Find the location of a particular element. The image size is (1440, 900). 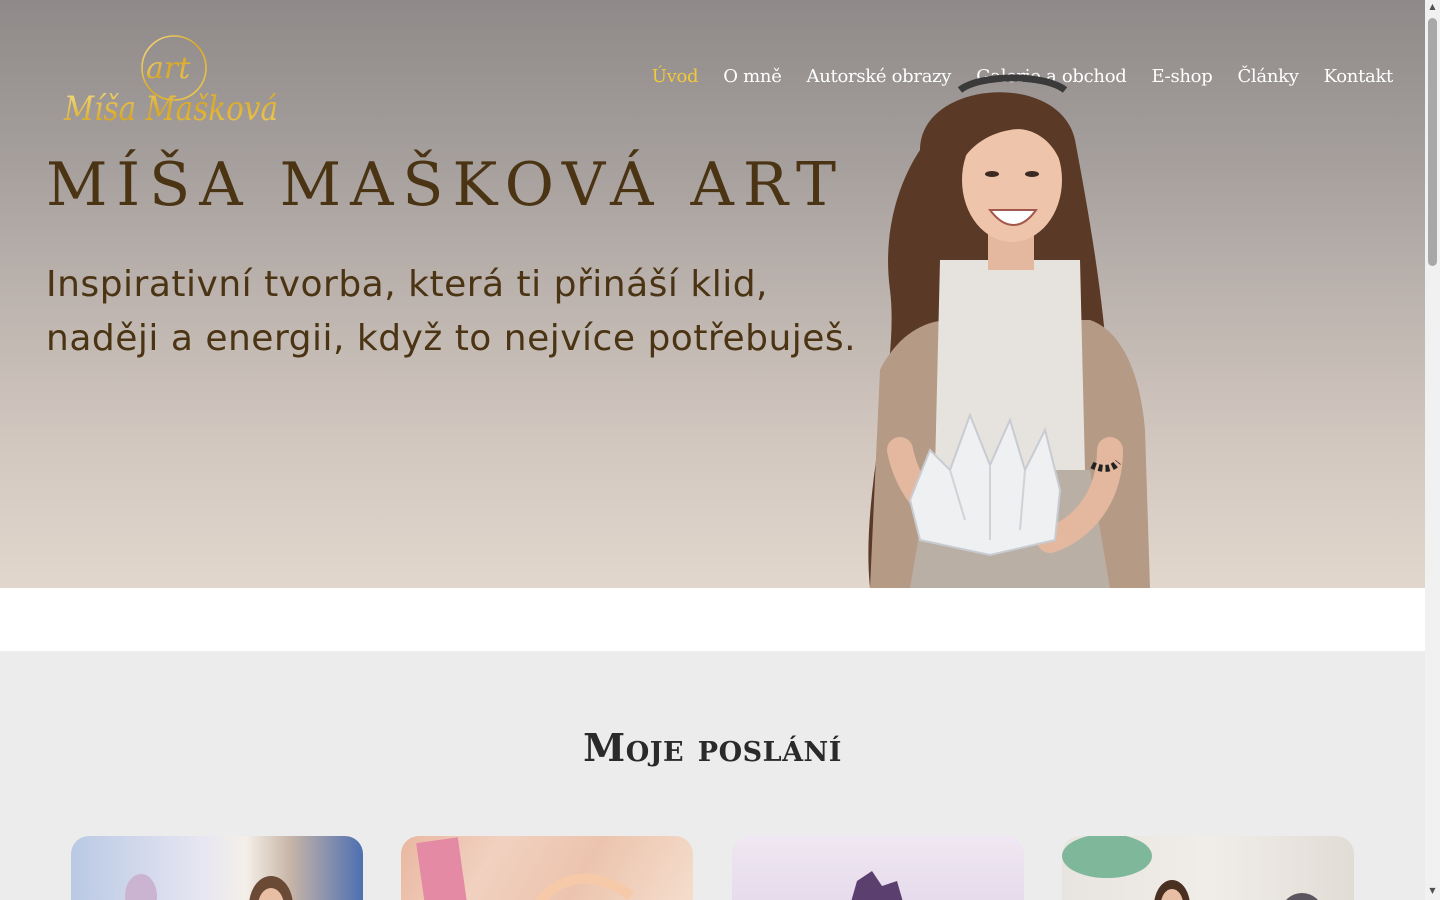

scrollbar-thumb is located at coordinates (1432, 142).